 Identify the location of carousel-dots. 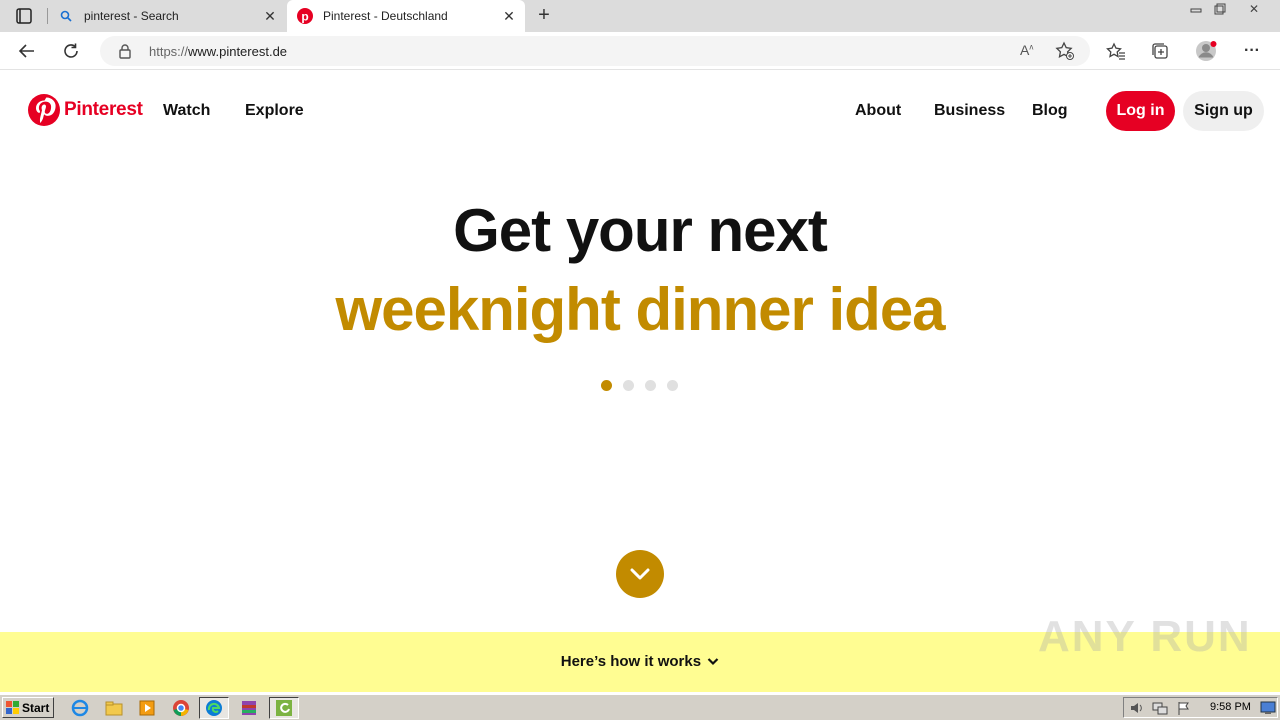
(641, 386).